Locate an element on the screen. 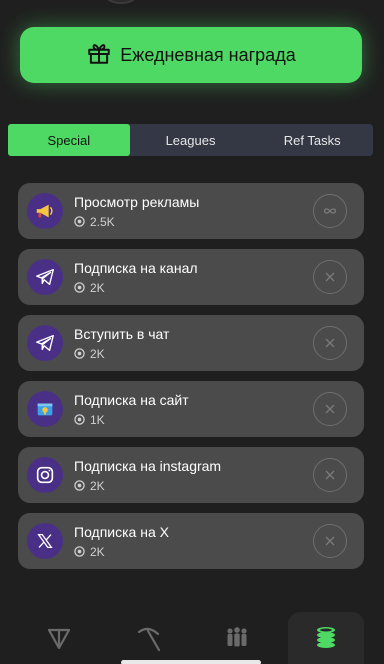 This screenshot has width=384, height=664. tab-ref-tasks: Ref Tasks is located at coordinates (312, 140).